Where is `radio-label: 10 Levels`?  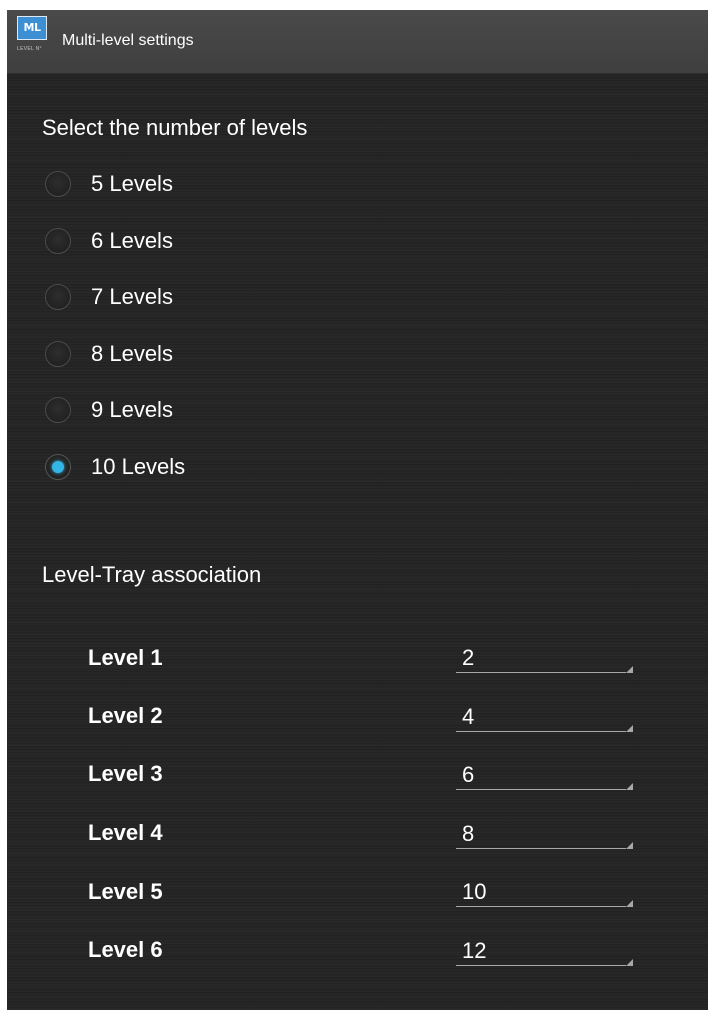
radio-label: 10 Levels is located at coordinates (138, 466).